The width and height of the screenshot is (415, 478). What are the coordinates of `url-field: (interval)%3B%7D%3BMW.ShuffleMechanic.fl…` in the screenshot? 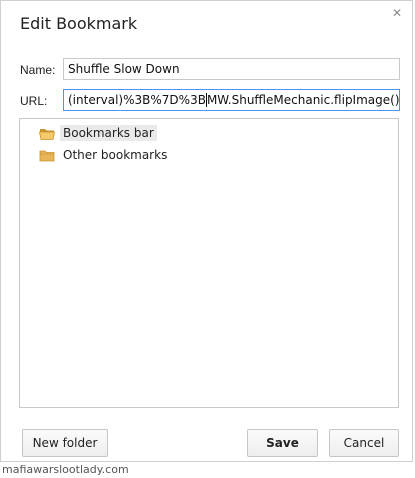 It's located at (231, 100).